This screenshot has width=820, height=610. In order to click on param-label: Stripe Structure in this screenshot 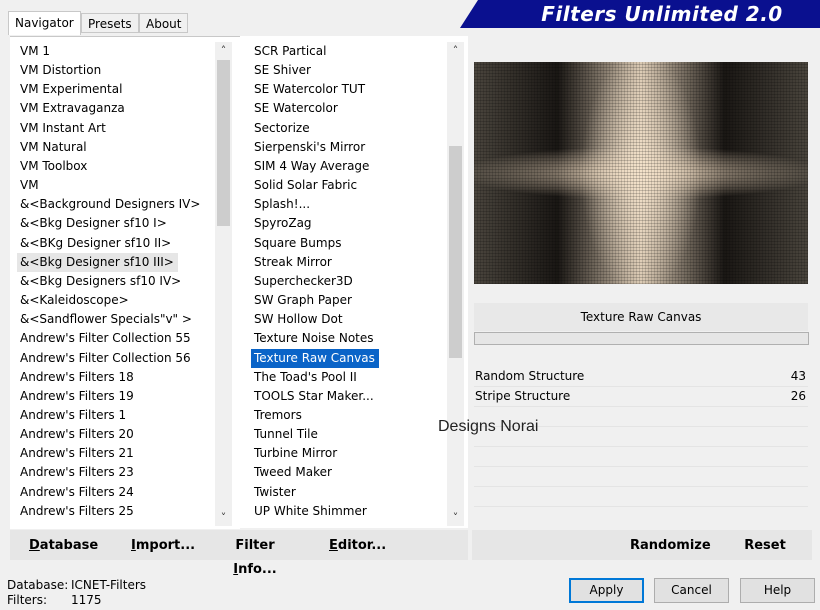, I will do `click(523, 396)`.